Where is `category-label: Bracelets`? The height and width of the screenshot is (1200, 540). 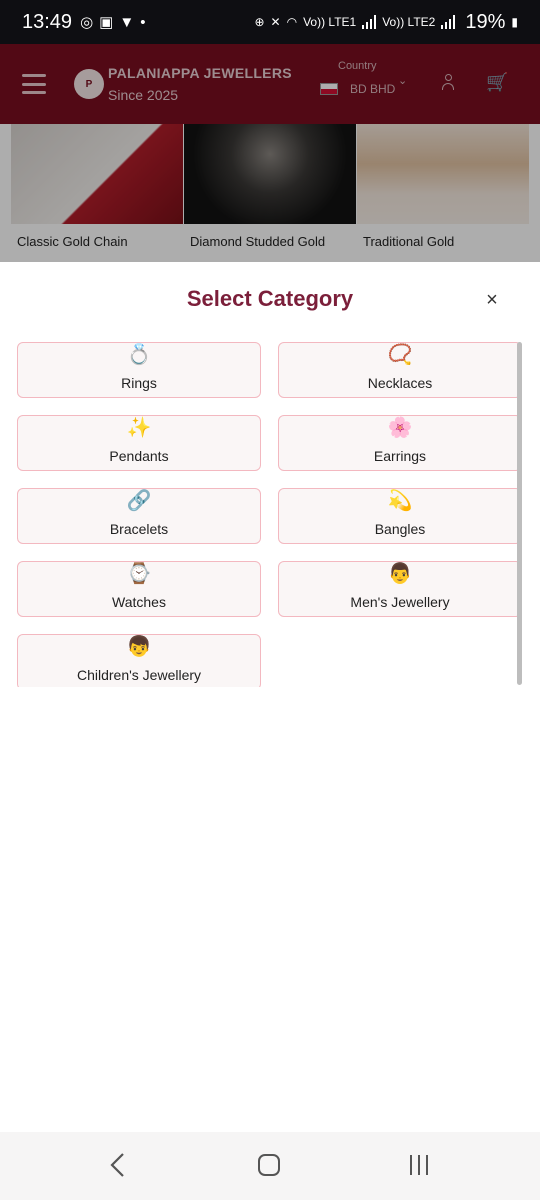 category-label: Bracelets is located at coordinates (139, 529).